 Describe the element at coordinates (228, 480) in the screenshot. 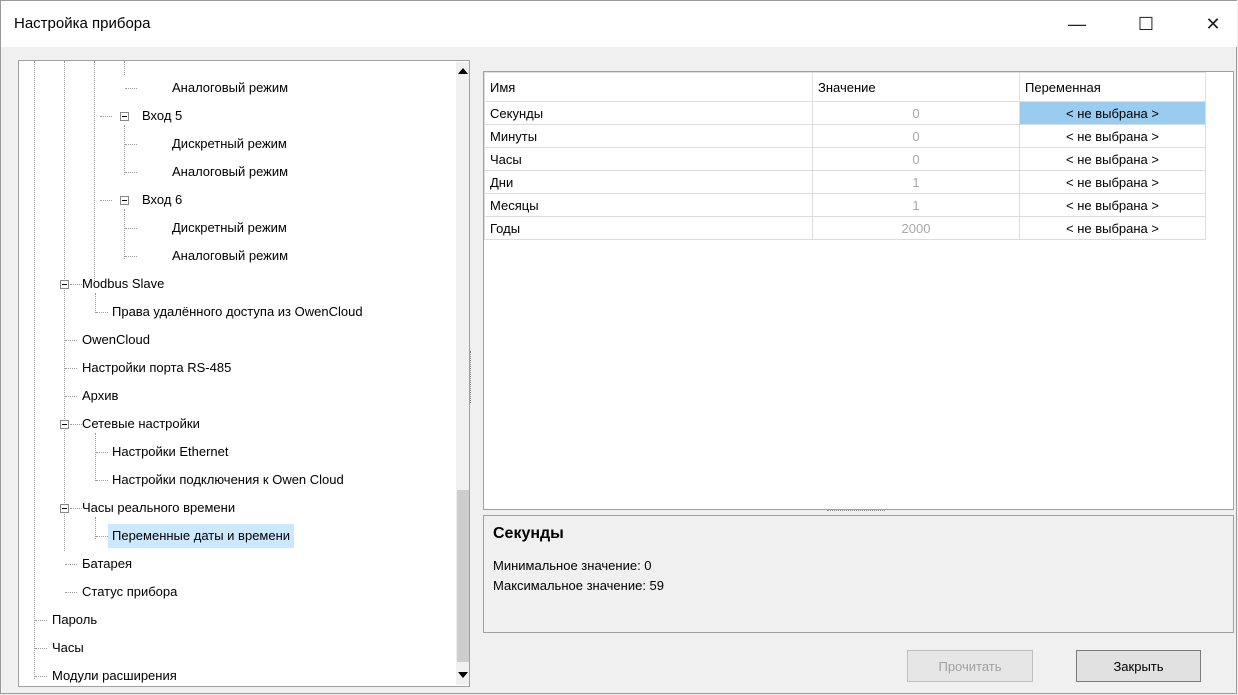

I see `tree-item: Настройки подключения к Owen Cloud` at that location.